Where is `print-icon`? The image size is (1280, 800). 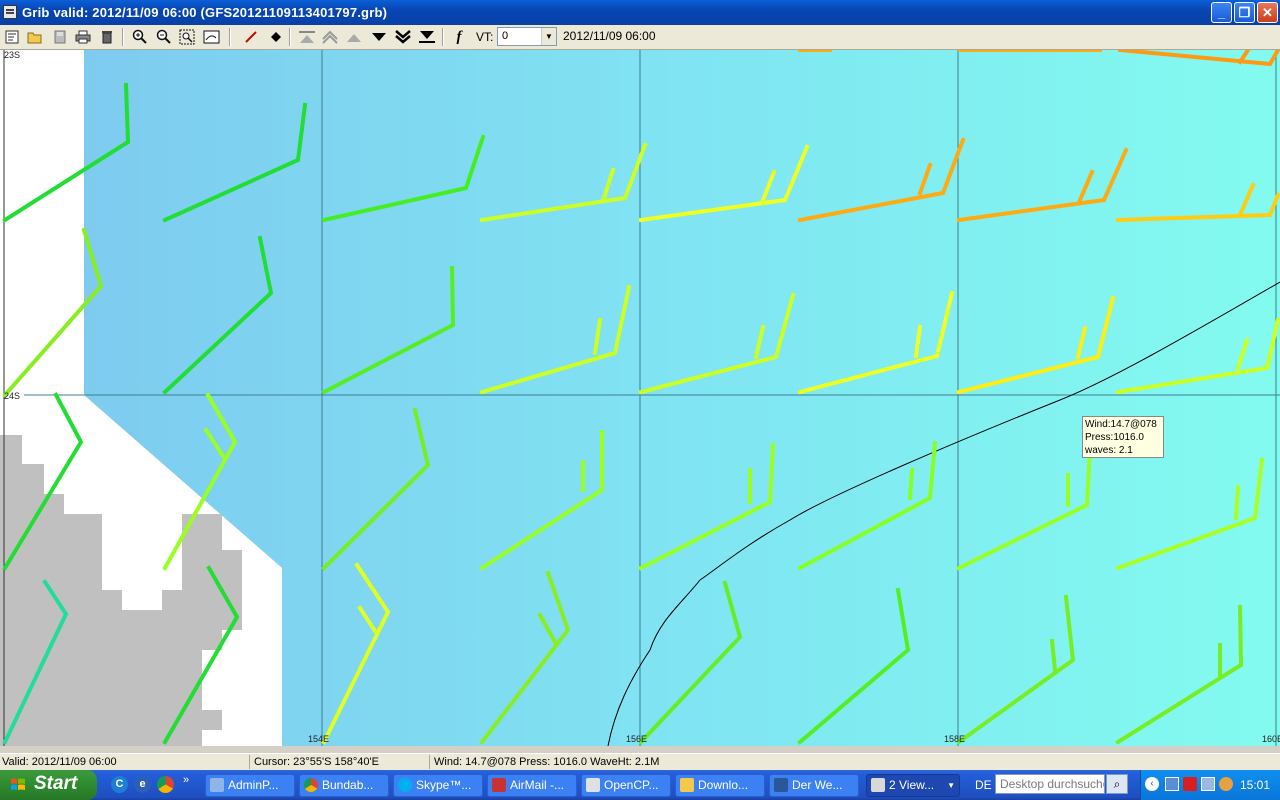 print-icon is located at coordinates (83, 37).